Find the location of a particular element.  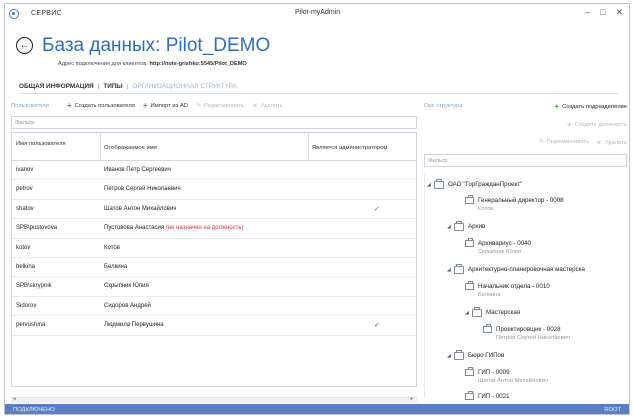

scroll-right-icon: ▸ is located at coordinates (411, 399).